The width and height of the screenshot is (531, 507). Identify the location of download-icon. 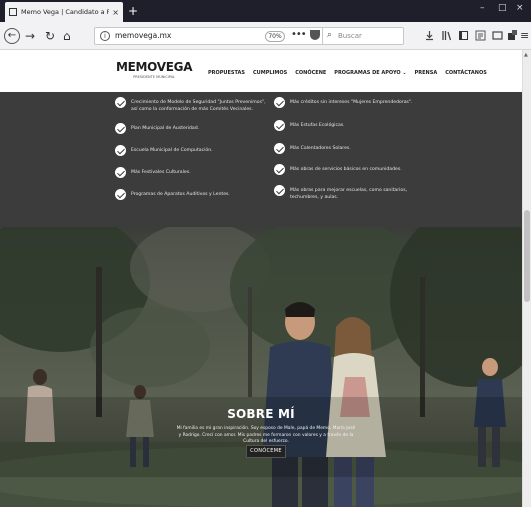
(429, 35).